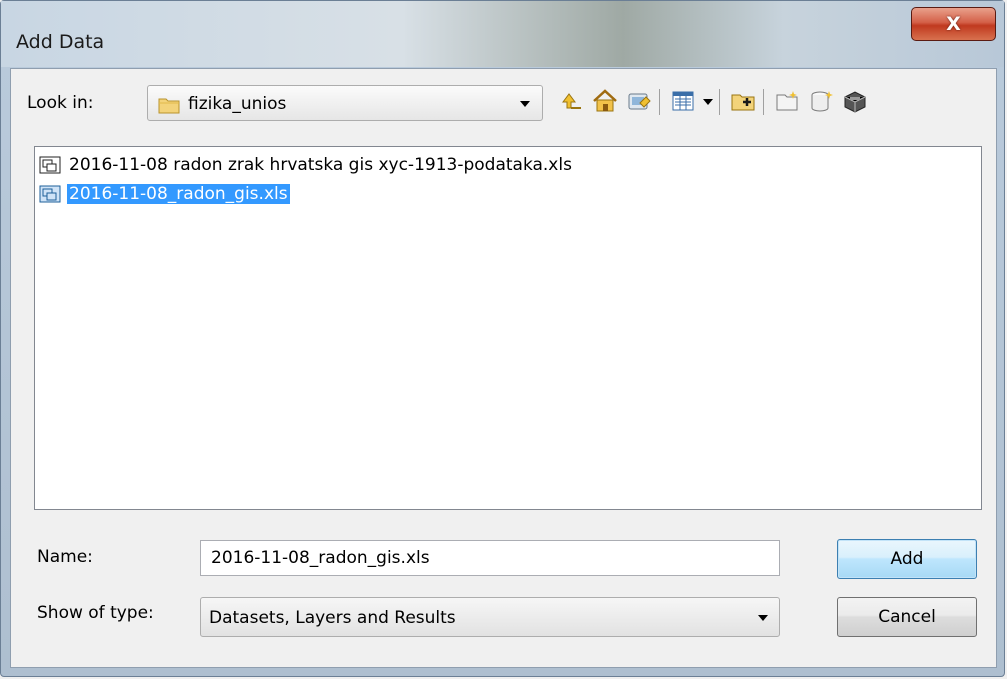  I want to click on add-button: Add, so click(907, 559).